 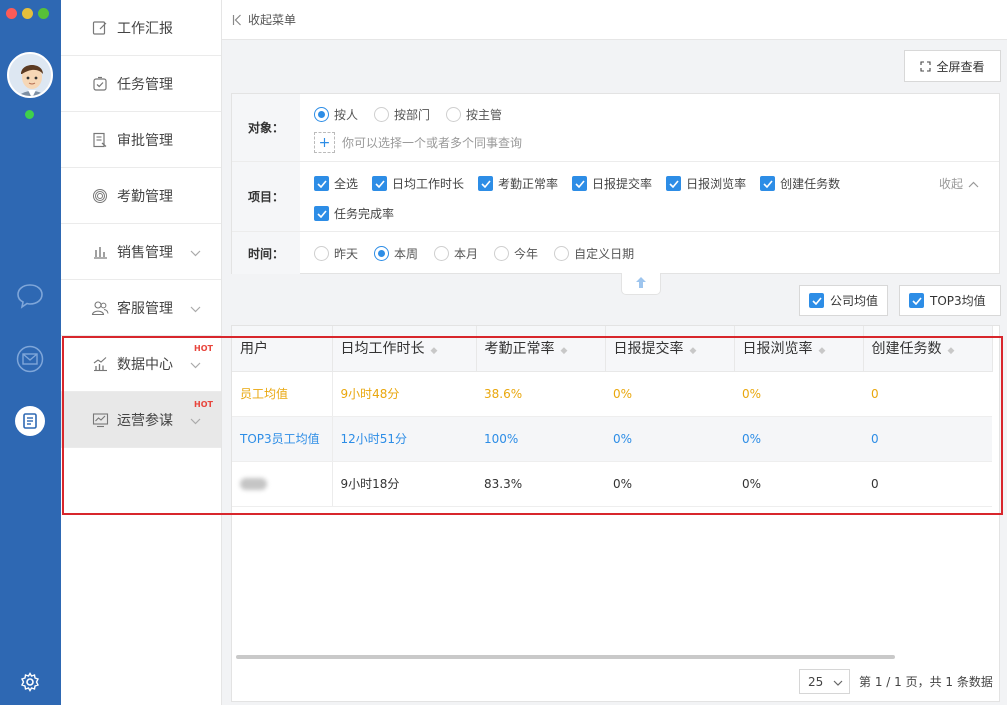 What do you see at coordinates (418, 183) in the screenshot?
I see `checkbox-avg-work-hours: 日均工作时长` at bounding box center [418, 183].